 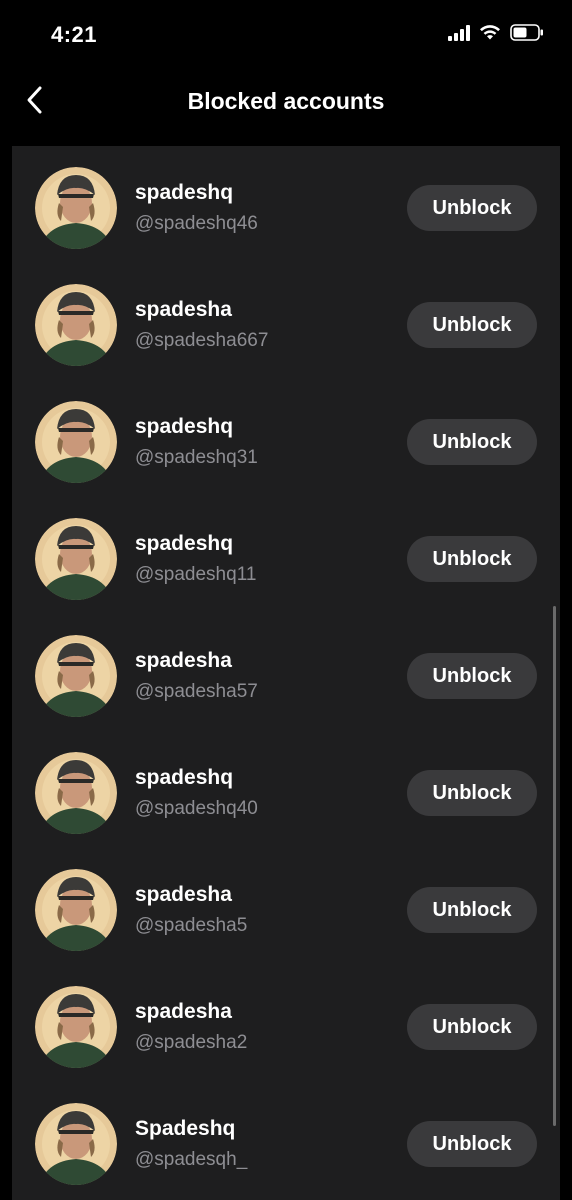 I want to click on account-handle: @spadeshq46, so click(x=196, y=223).